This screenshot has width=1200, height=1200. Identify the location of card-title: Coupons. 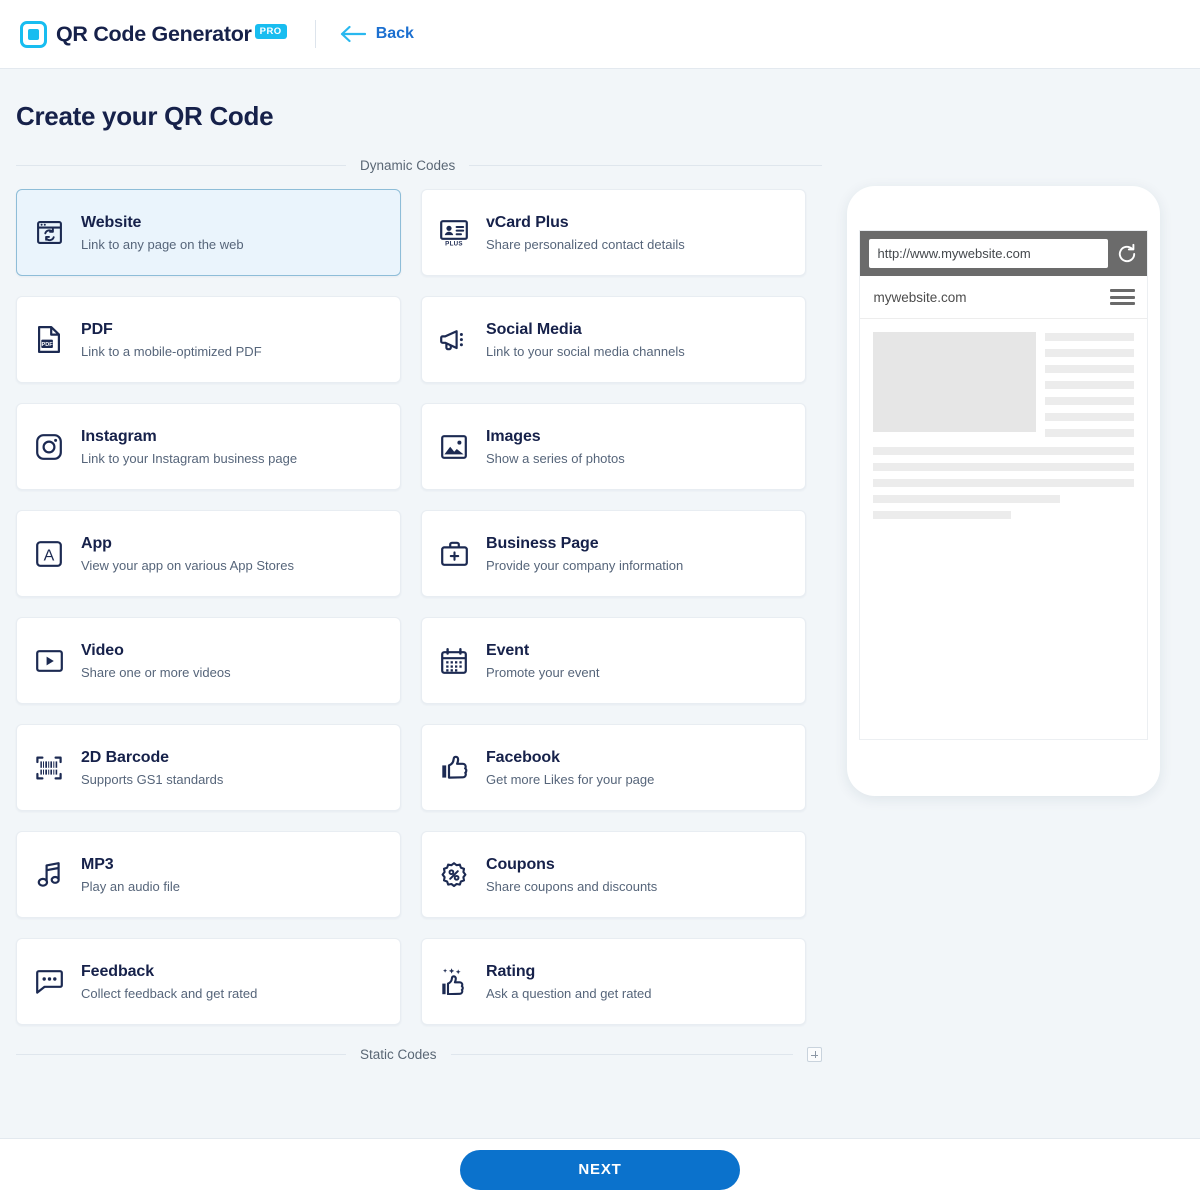
(520, 864).